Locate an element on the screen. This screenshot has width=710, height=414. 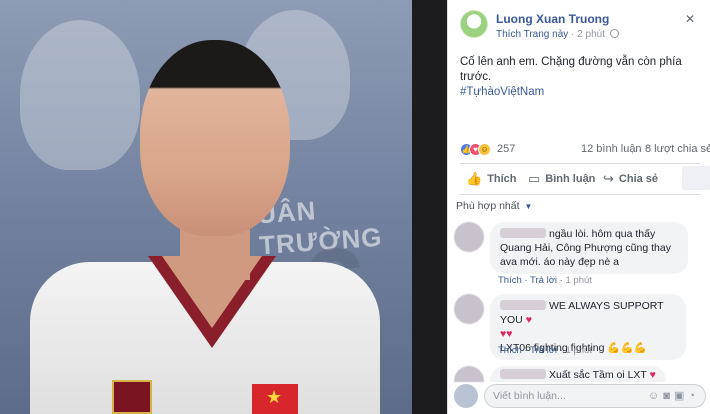
like-button-label: Thích is located at coordinates (502, 179).